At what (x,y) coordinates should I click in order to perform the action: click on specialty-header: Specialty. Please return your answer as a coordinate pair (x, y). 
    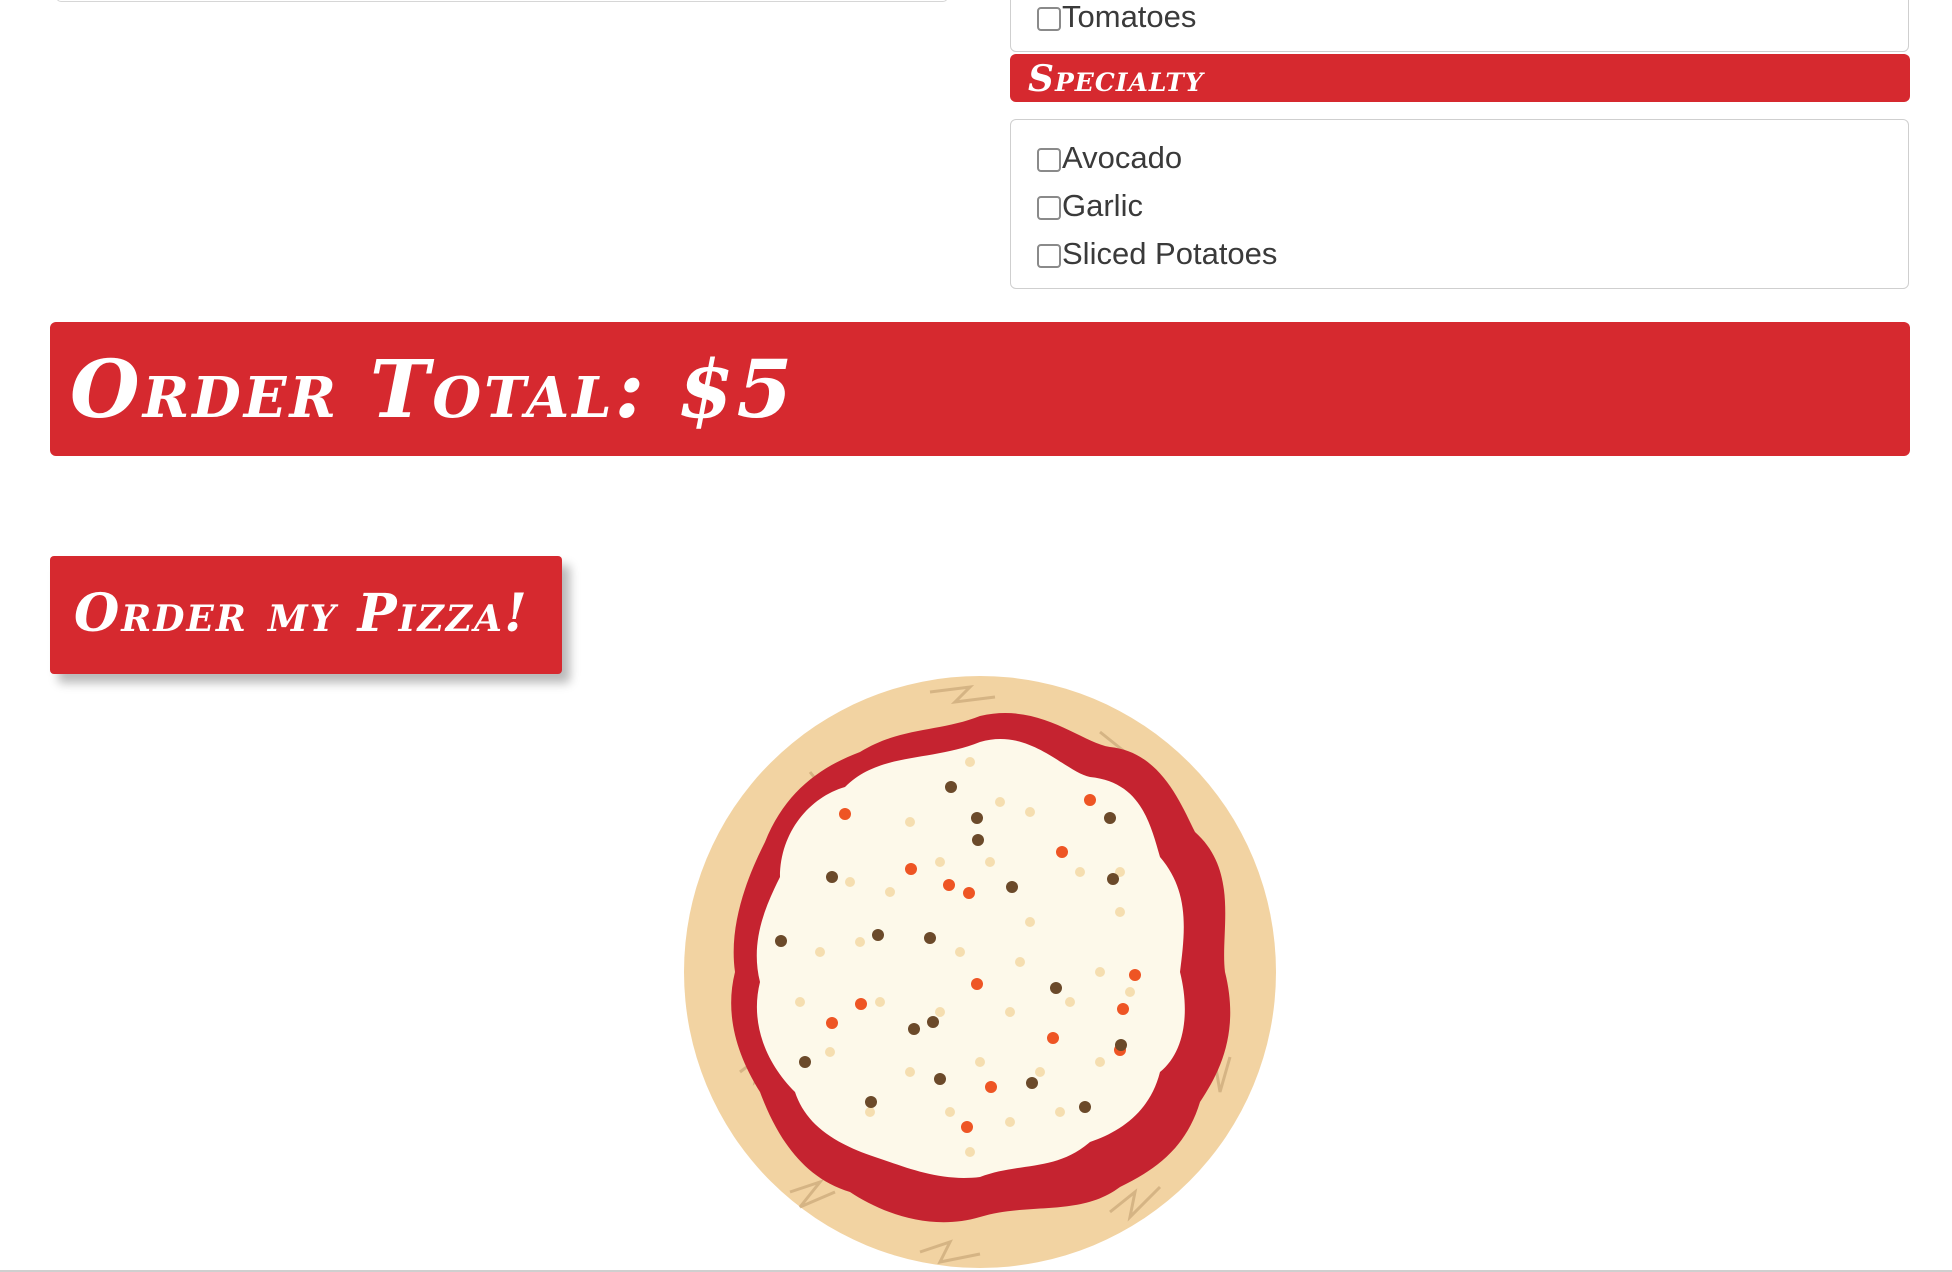
    Looking at the image, I should click on (1460, 78).